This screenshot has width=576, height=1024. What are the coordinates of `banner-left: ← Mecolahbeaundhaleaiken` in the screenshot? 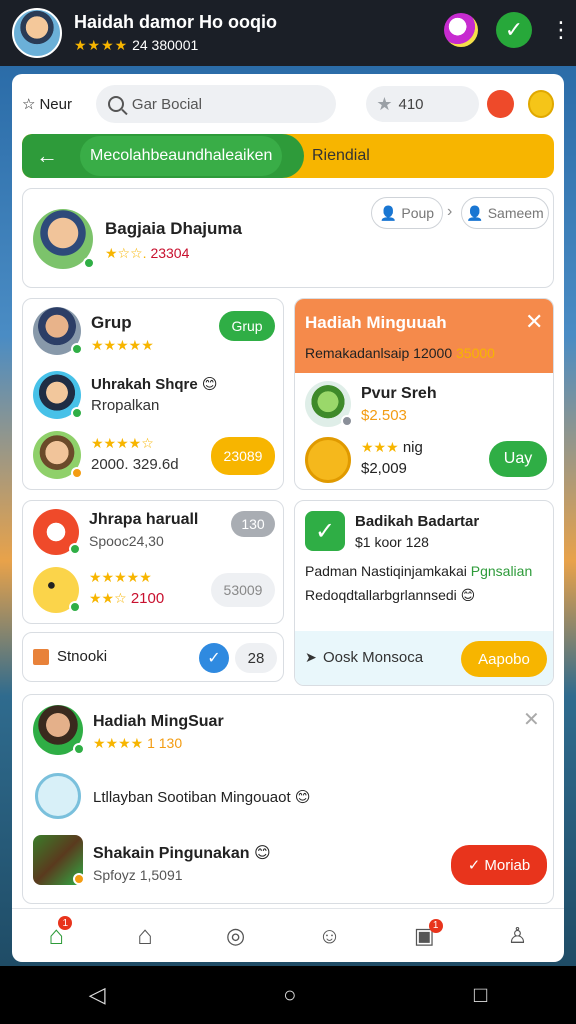 It's located at (163, 156).